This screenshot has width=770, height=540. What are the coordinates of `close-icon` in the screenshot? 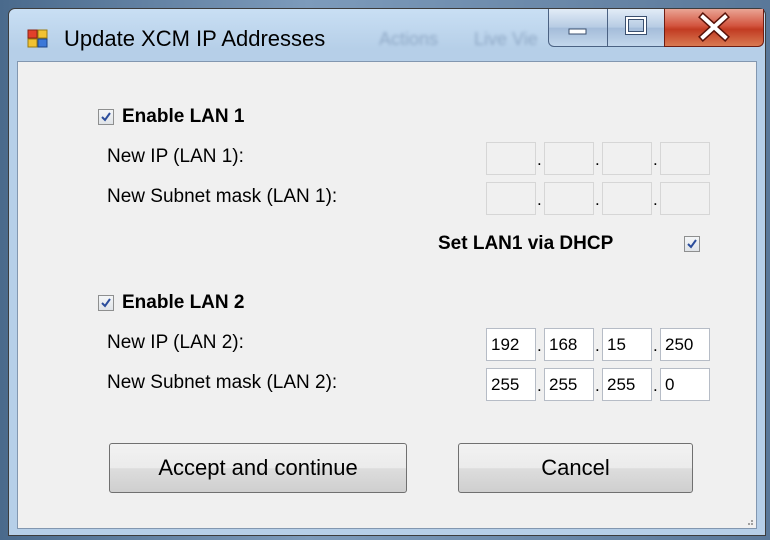 It's located at (714, 27).